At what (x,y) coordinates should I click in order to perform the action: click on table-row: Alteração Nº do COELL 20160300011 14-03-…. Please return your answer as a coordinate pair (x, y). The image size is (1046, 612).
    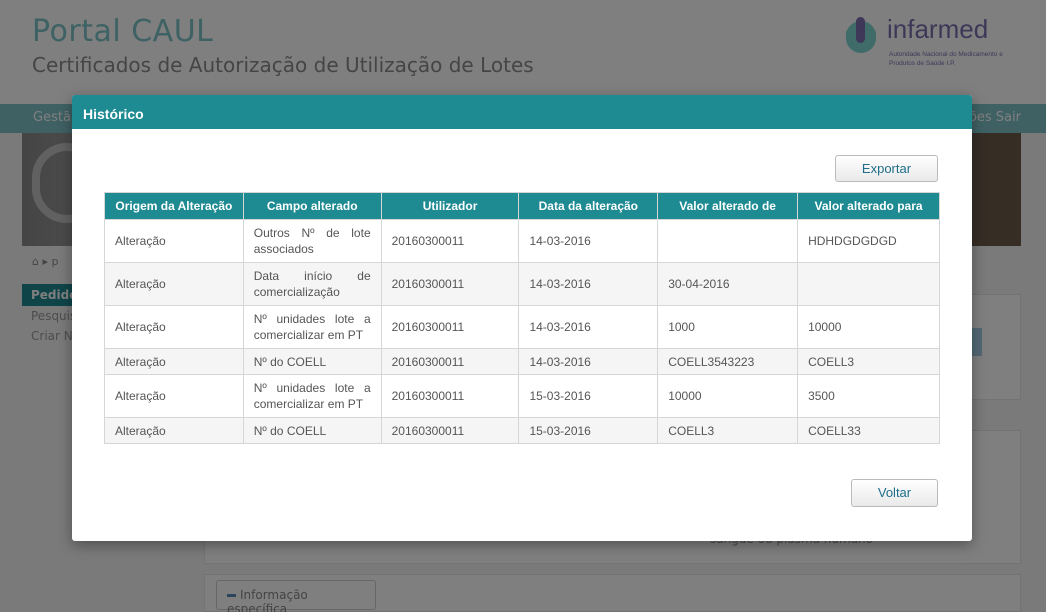
    Looking at the image, I should click on (522, 361).